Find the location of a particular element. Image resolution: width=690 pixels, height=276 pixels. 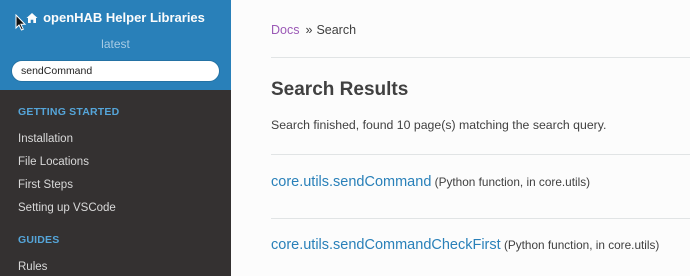

home-icon is located at coordinates (32, 17).